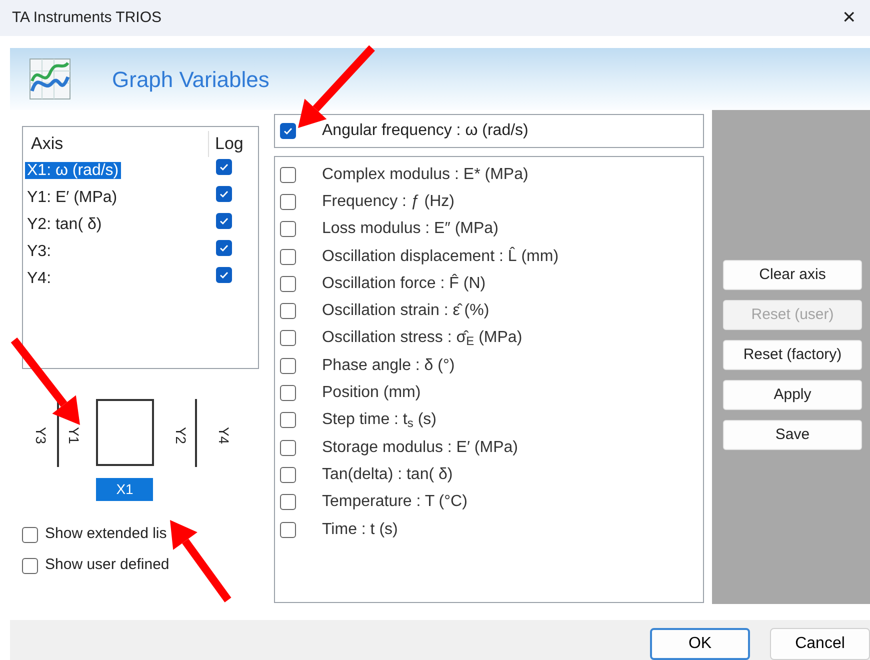 This screenshot has width=870, height=660. I want to click on action-button: Reset (factory), so click(792, 355).